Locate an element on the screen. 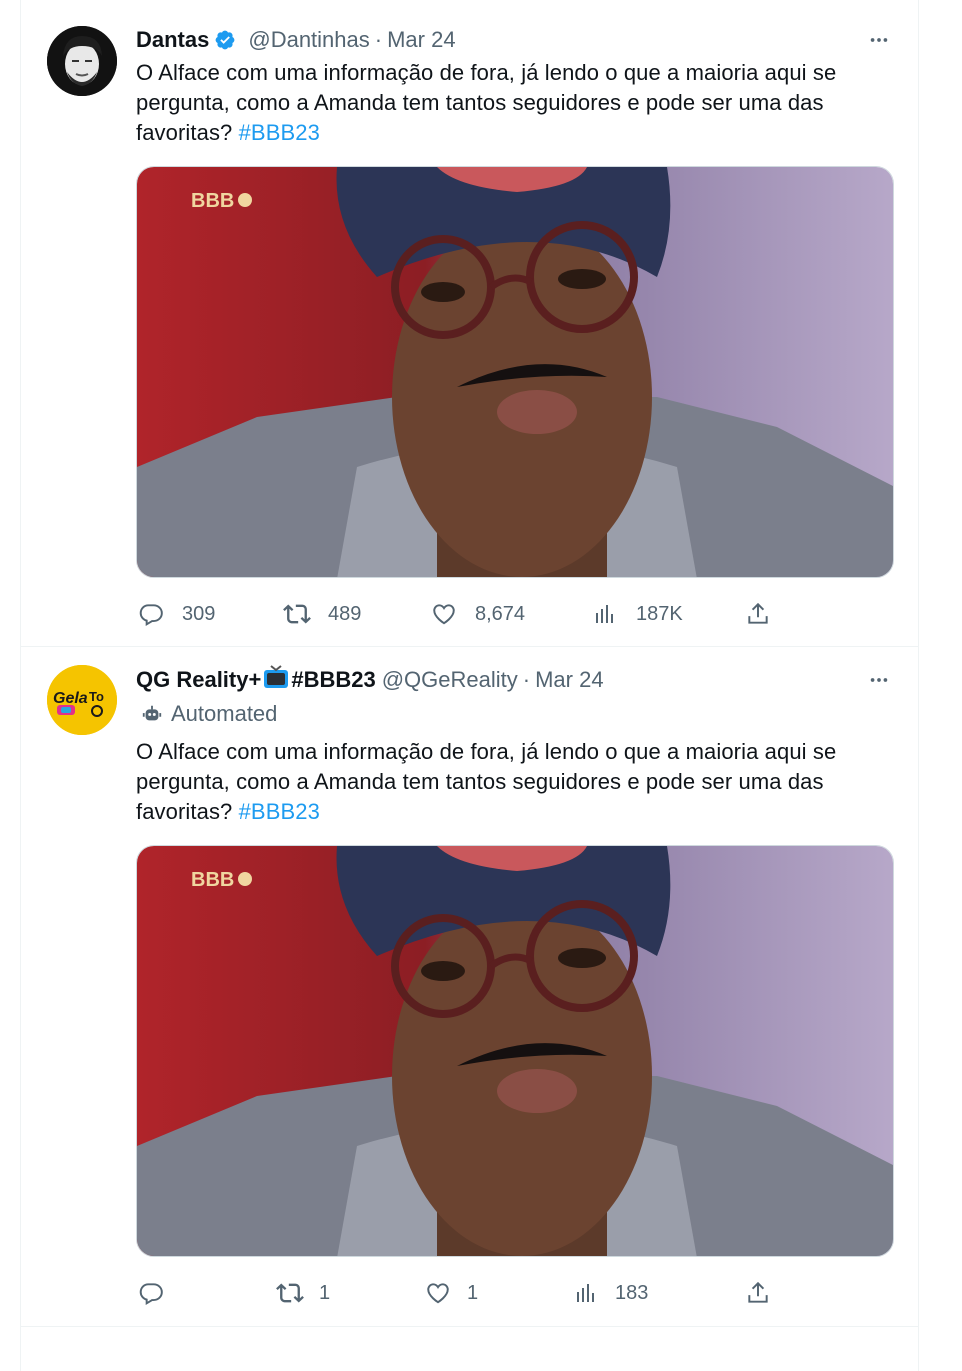 The height and width of the screenshot is (1371, 962). reply-button is located at coordinates (158, 1293).